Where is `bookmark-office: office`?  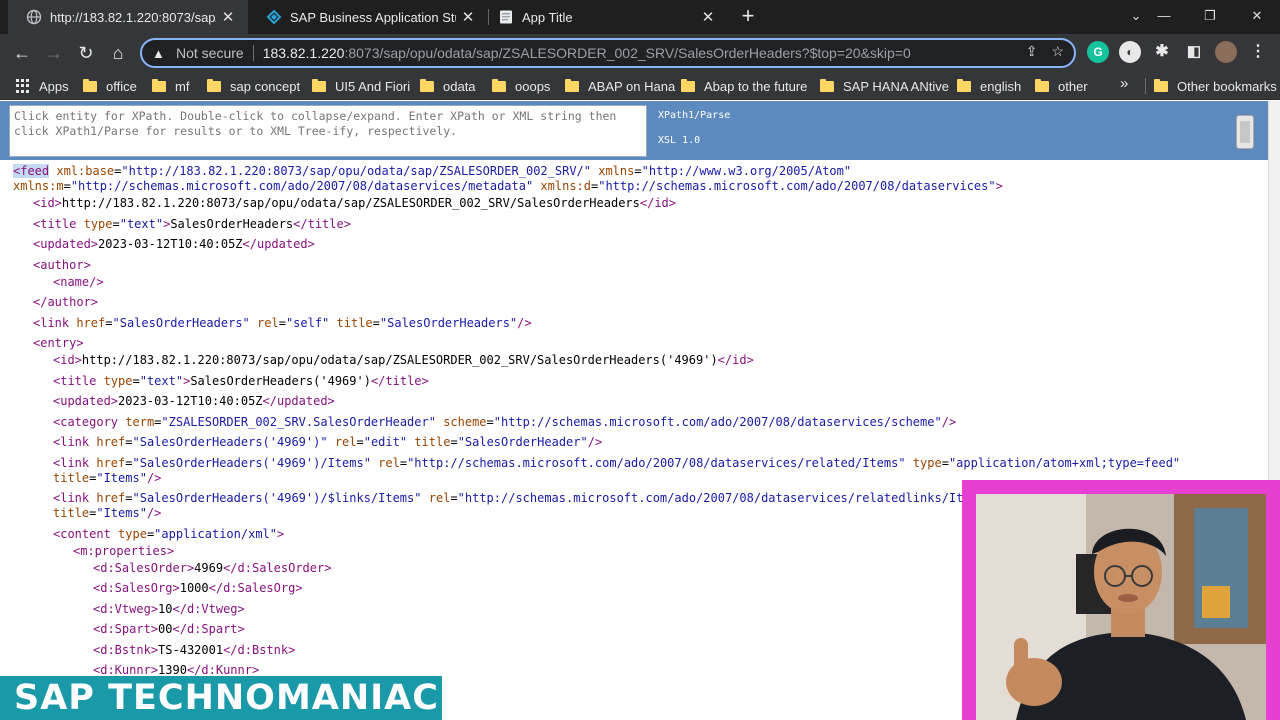
bookmark-office: office is located at coordinates (110, 86).